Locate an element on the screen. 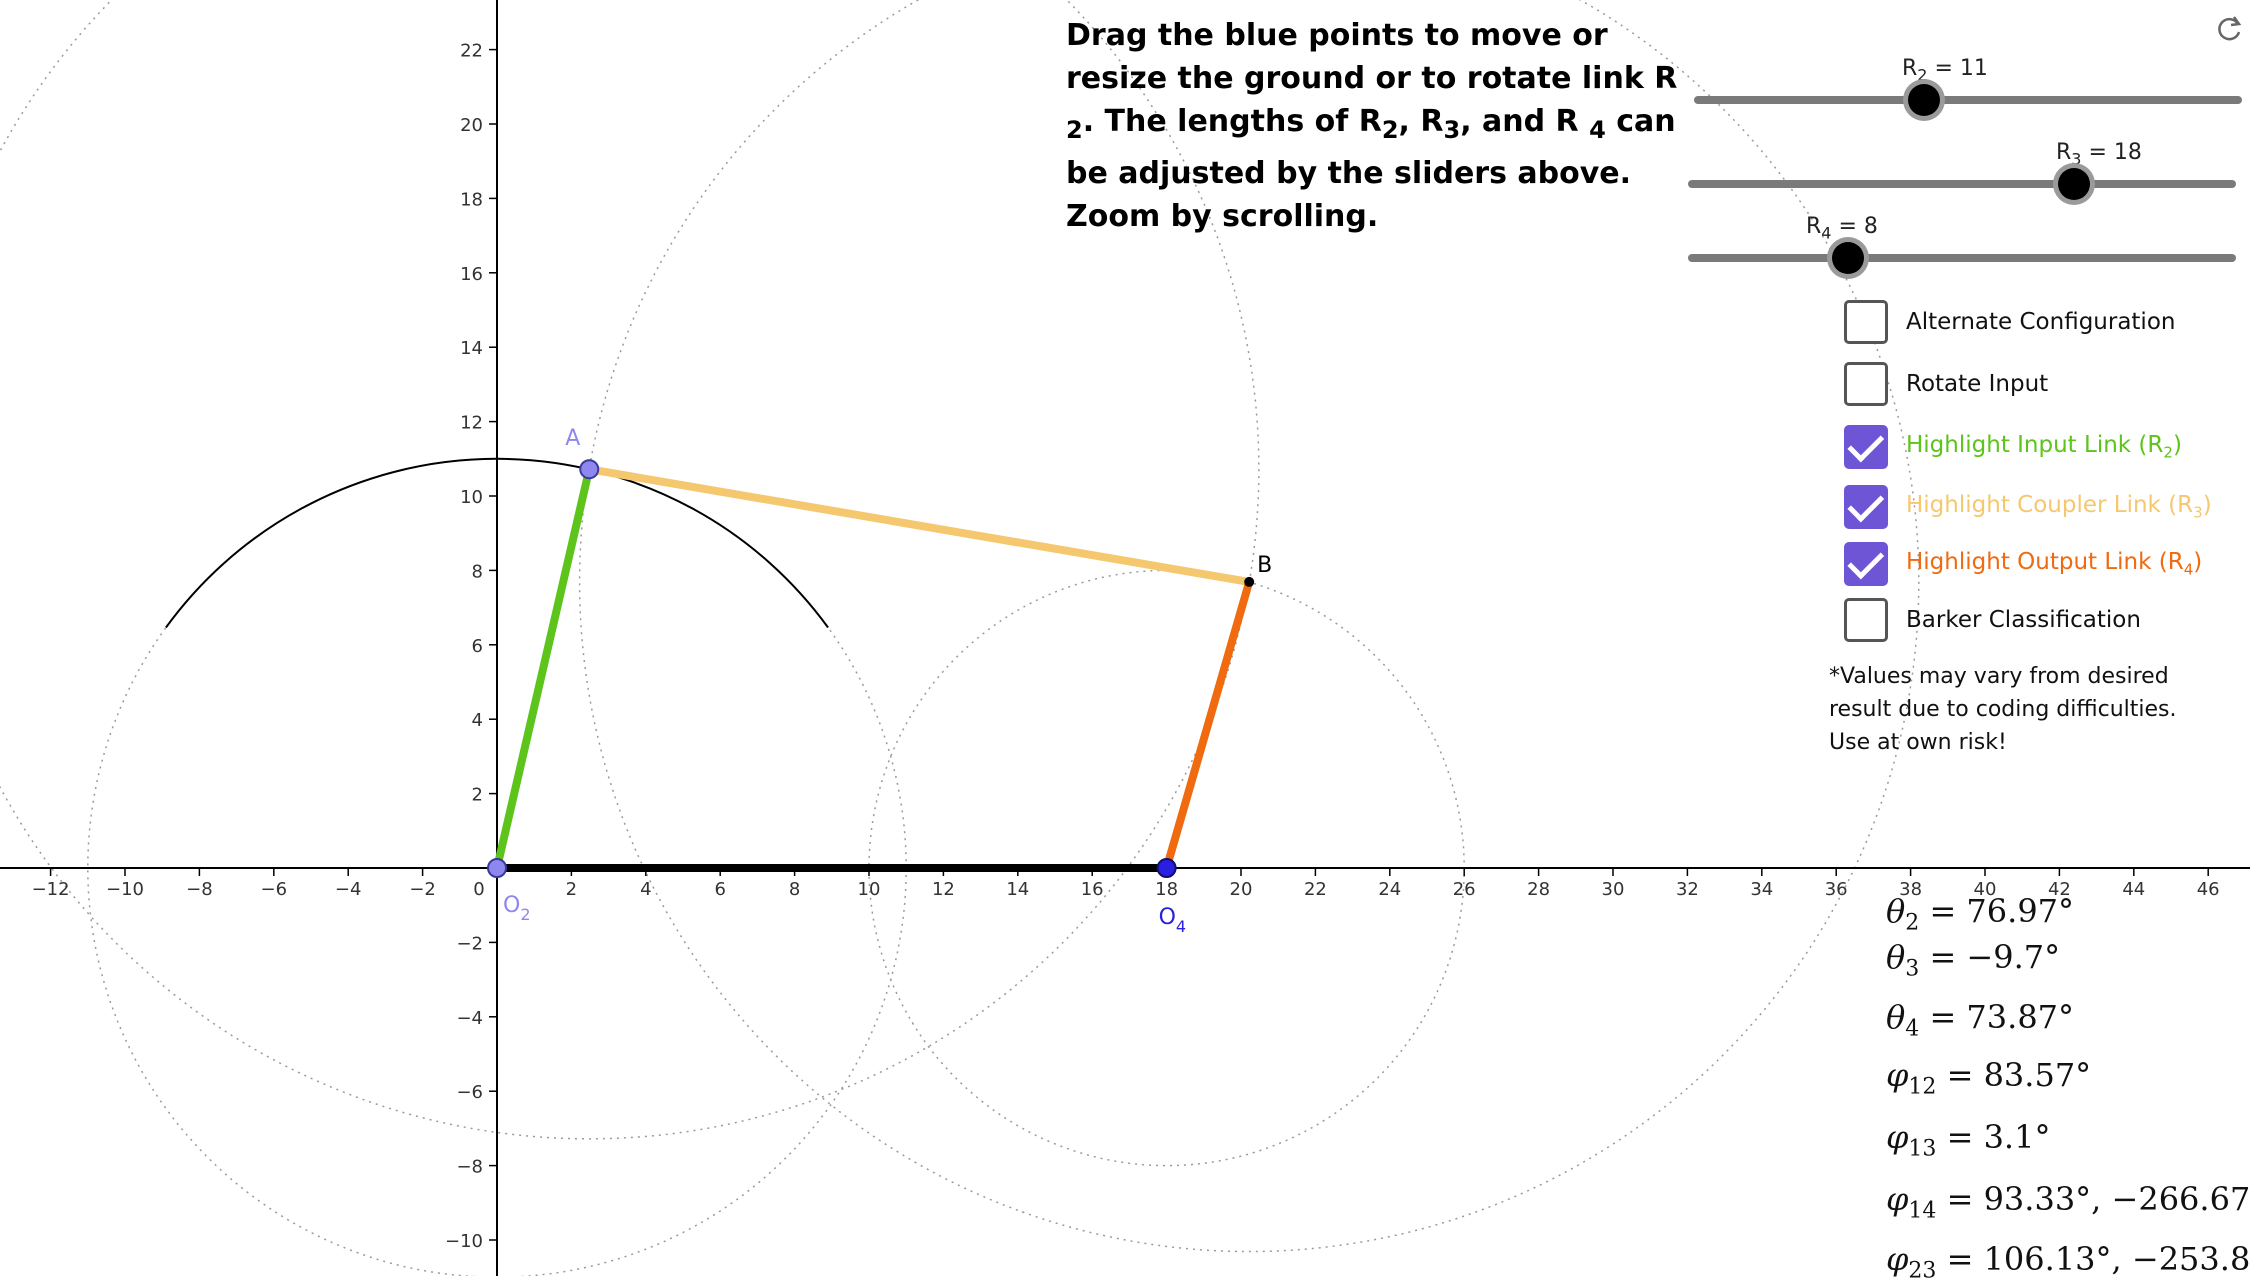 This screenshot has height=1283, width=2250. slider-r2: R2 = 11 is located at coordinates (1968, 86).